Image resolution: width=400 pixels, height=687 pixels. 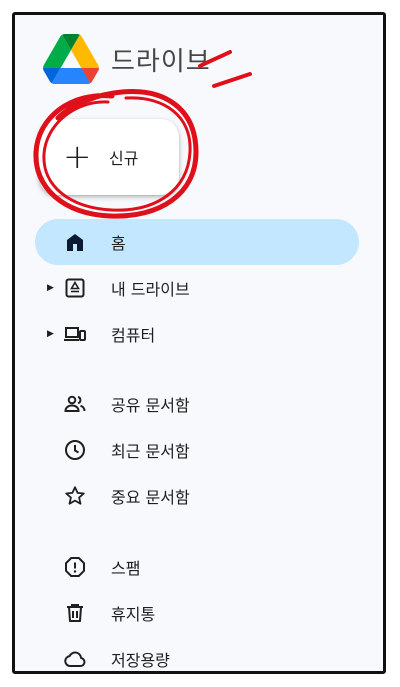 I want to click on nav-item-shared: 공유 문서함, so click(x=197, y=404).